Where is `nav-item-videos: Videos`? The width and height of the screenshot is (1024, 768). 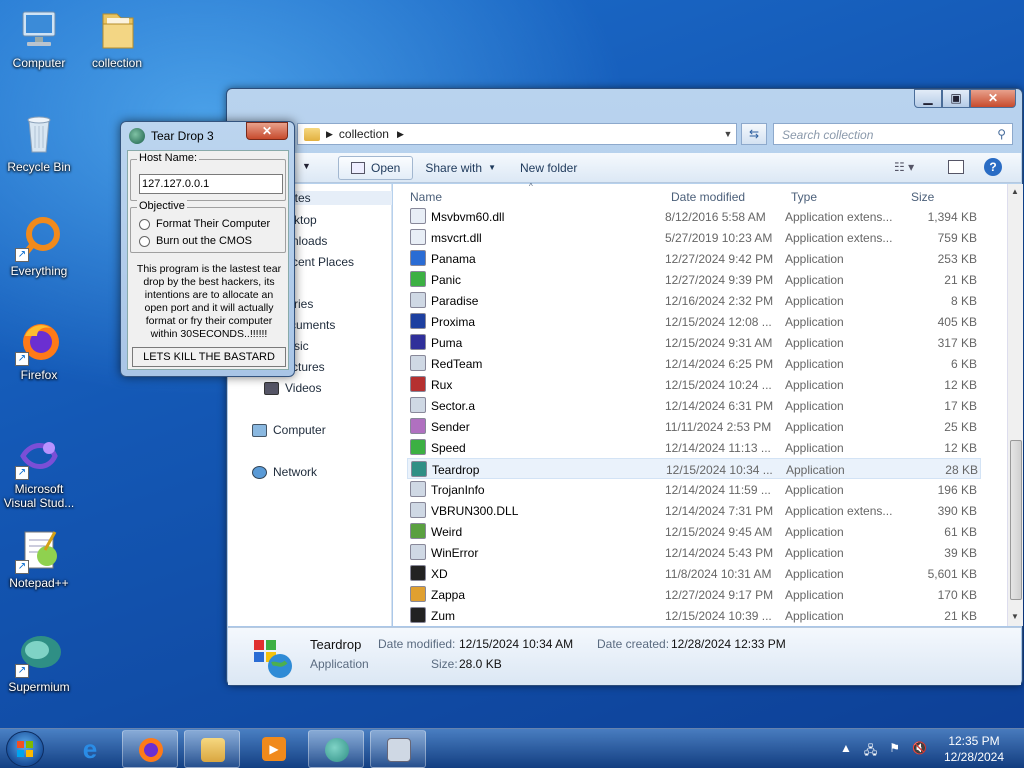
nav-item-videos: Videos is located at coordinates (292, 388).